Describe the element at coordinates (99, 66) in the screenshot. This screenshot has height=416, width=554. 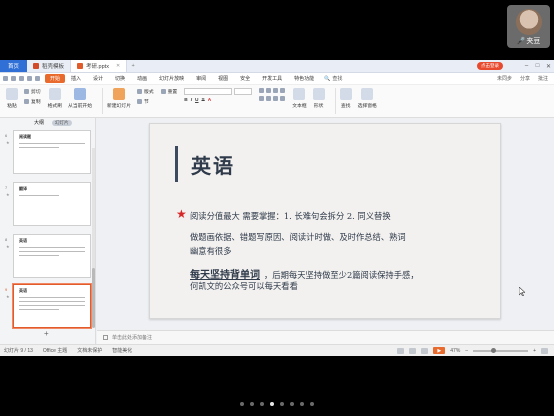
I see `doc-tab-current: 考研.pptx ✕` at that location.